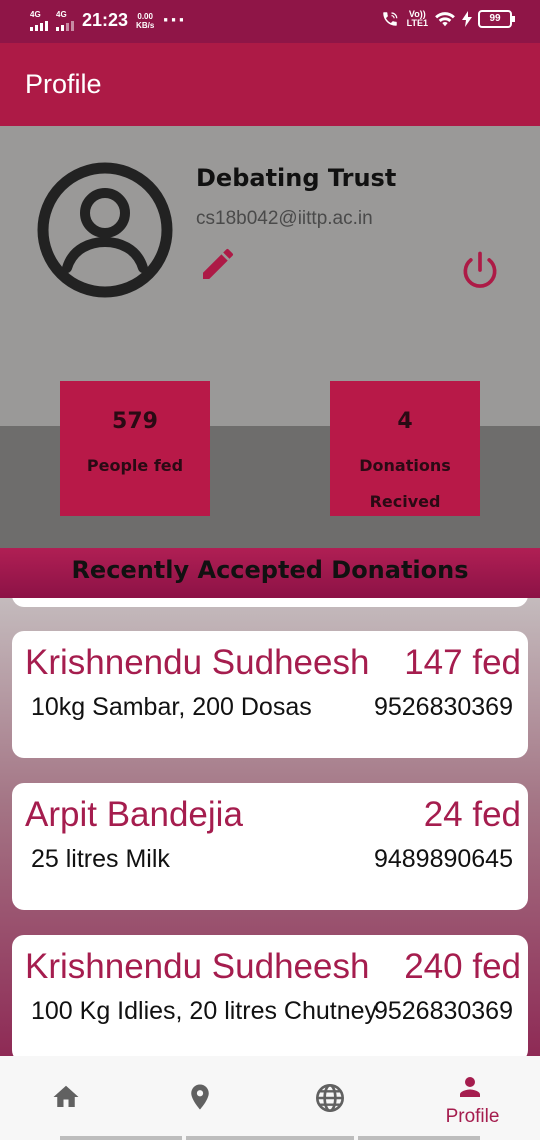  What do you see at coordinates (218, 264) in the screenshot?
I see `pencil-icon` at bounding box center [218, 264].